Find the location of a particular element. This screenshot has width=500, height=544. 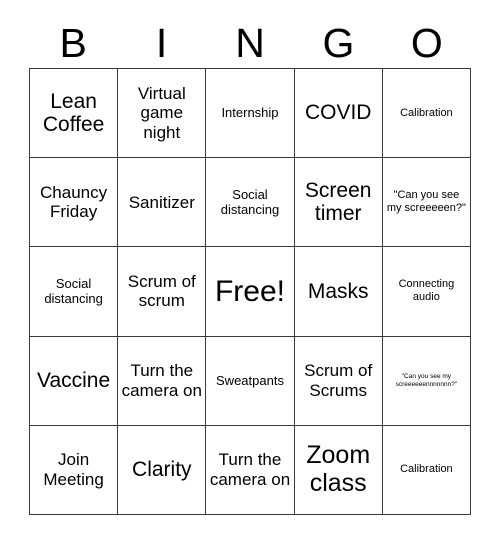

bingo-cell-label: Sweatpants is located at coordinates (250, 380).